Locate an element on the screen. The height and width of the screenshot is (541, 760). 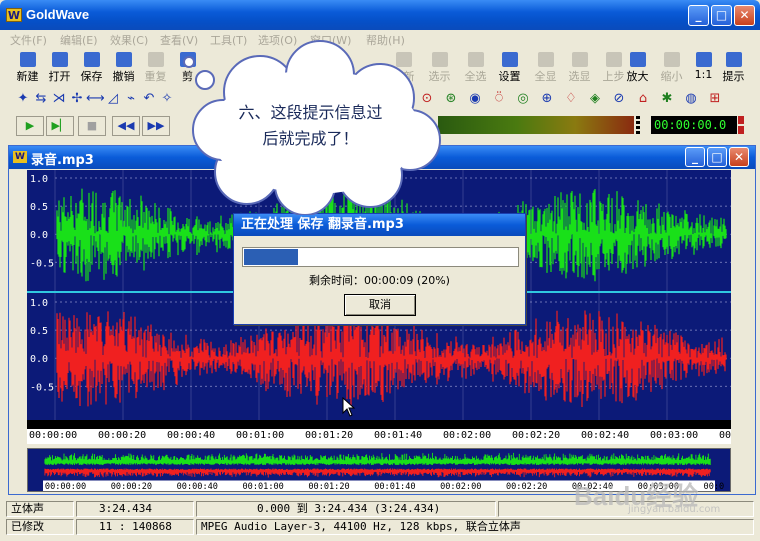
record-indicator is located at coordinates (741, 120).